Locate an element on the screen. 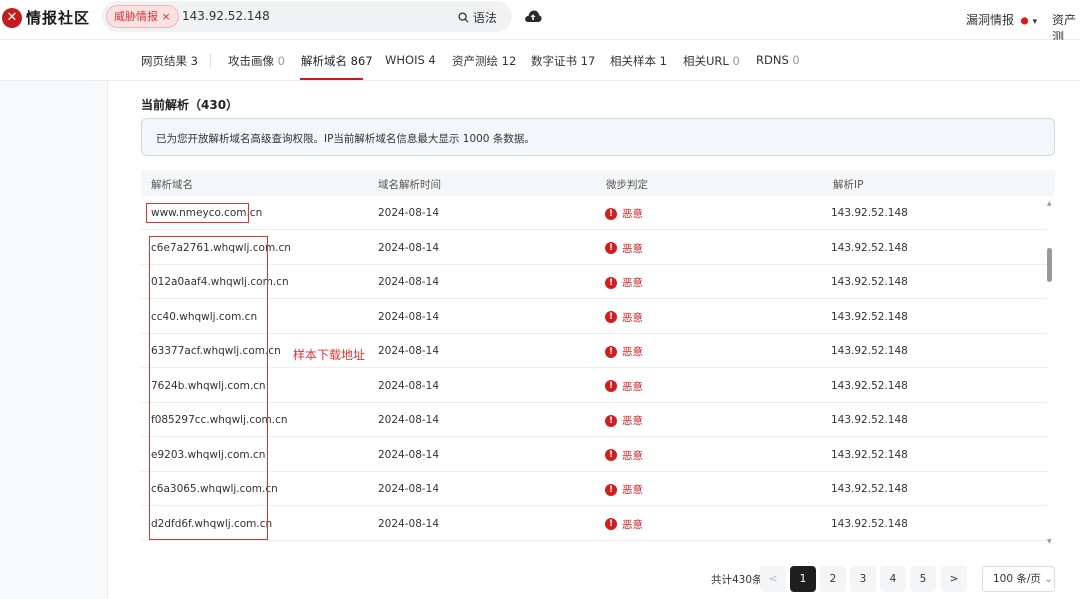  tab-resolved-domains: 解析域名 867 is located at coordinates (337, 61).